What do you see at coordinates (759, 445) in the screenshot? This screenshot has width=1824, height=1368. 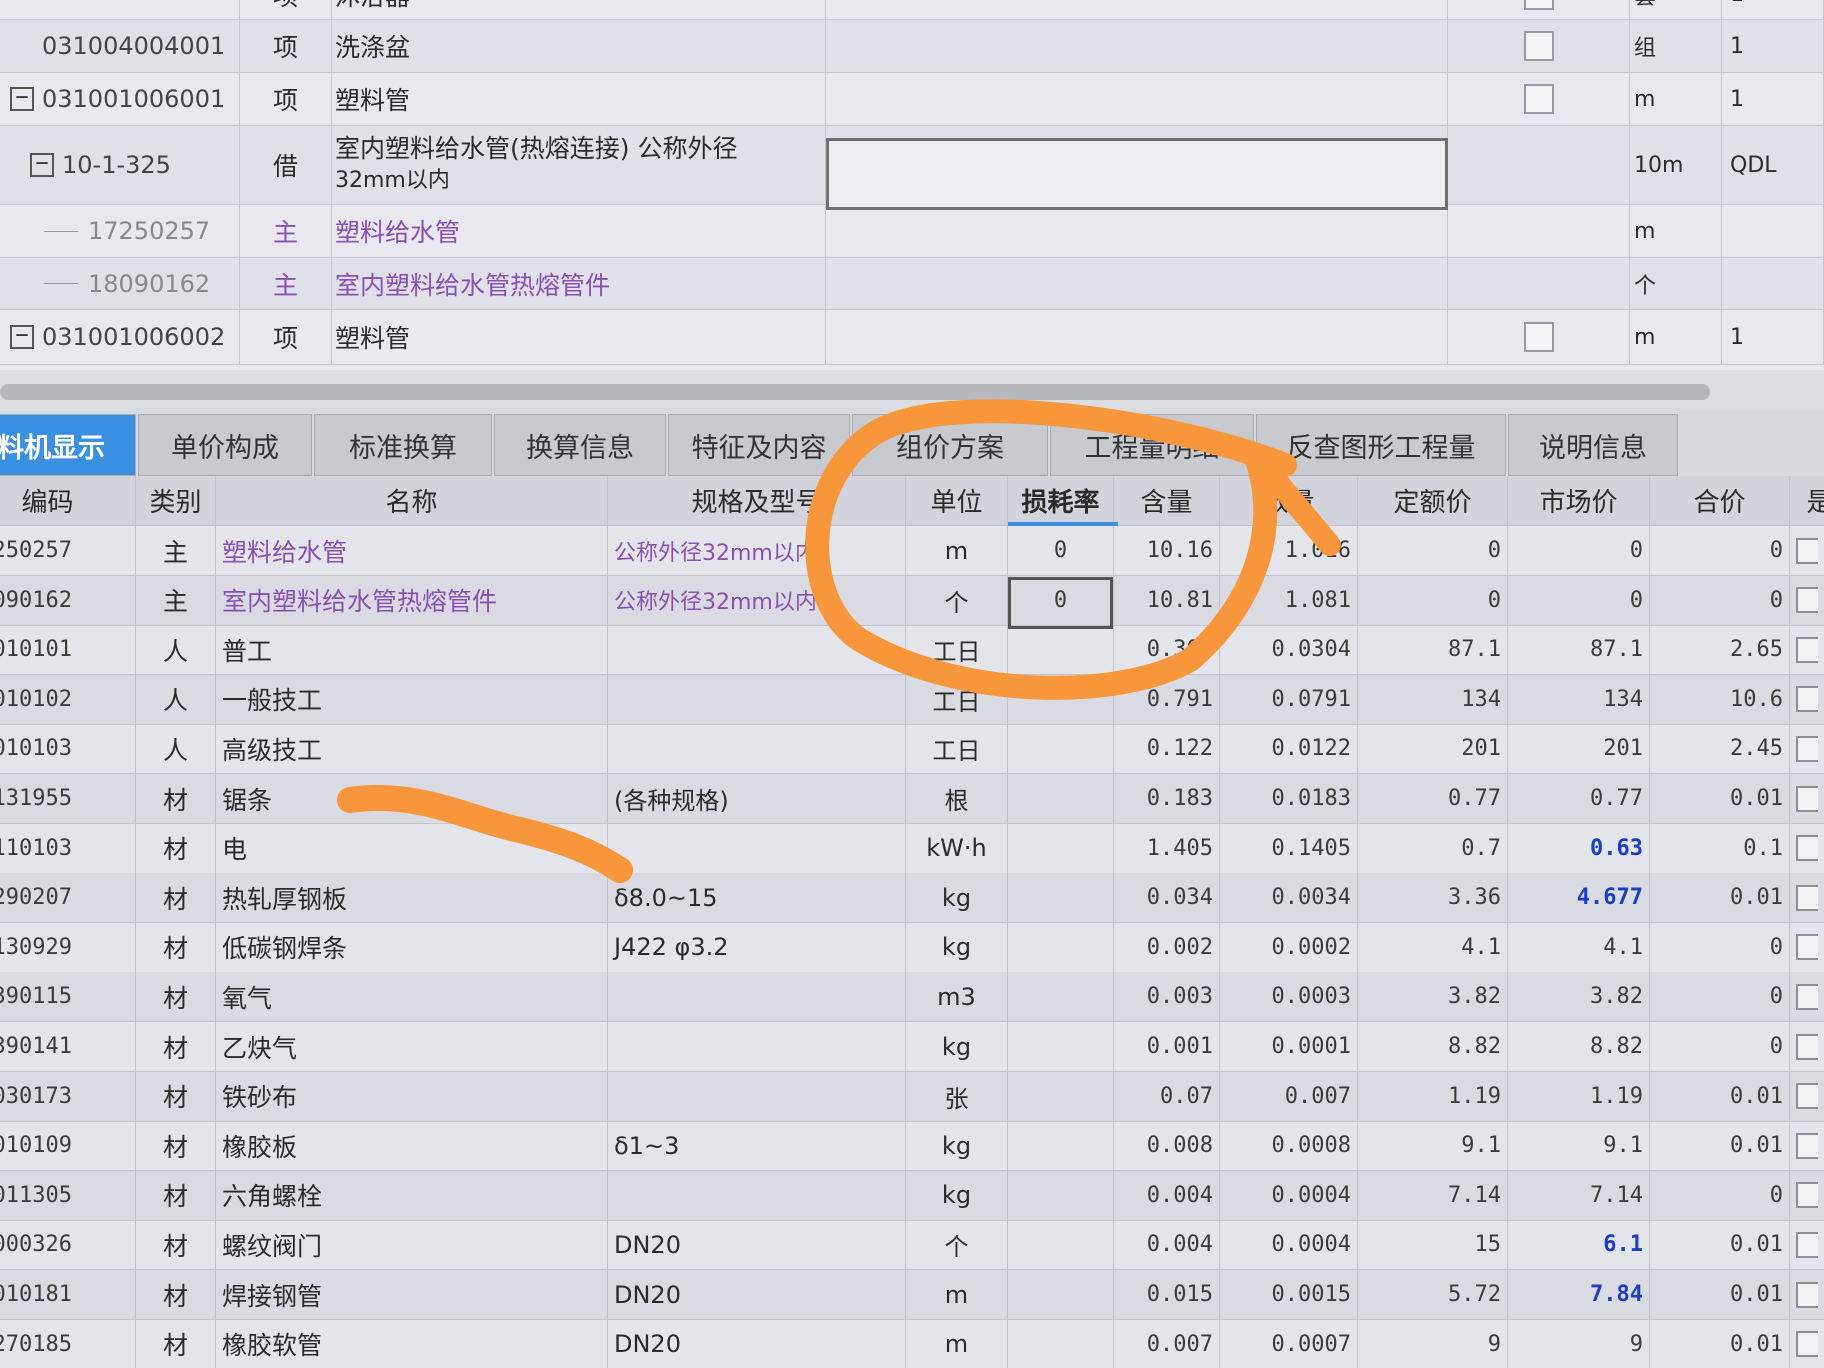 I see `tab-features: 特征及内容` at bounding box center [759, 445].